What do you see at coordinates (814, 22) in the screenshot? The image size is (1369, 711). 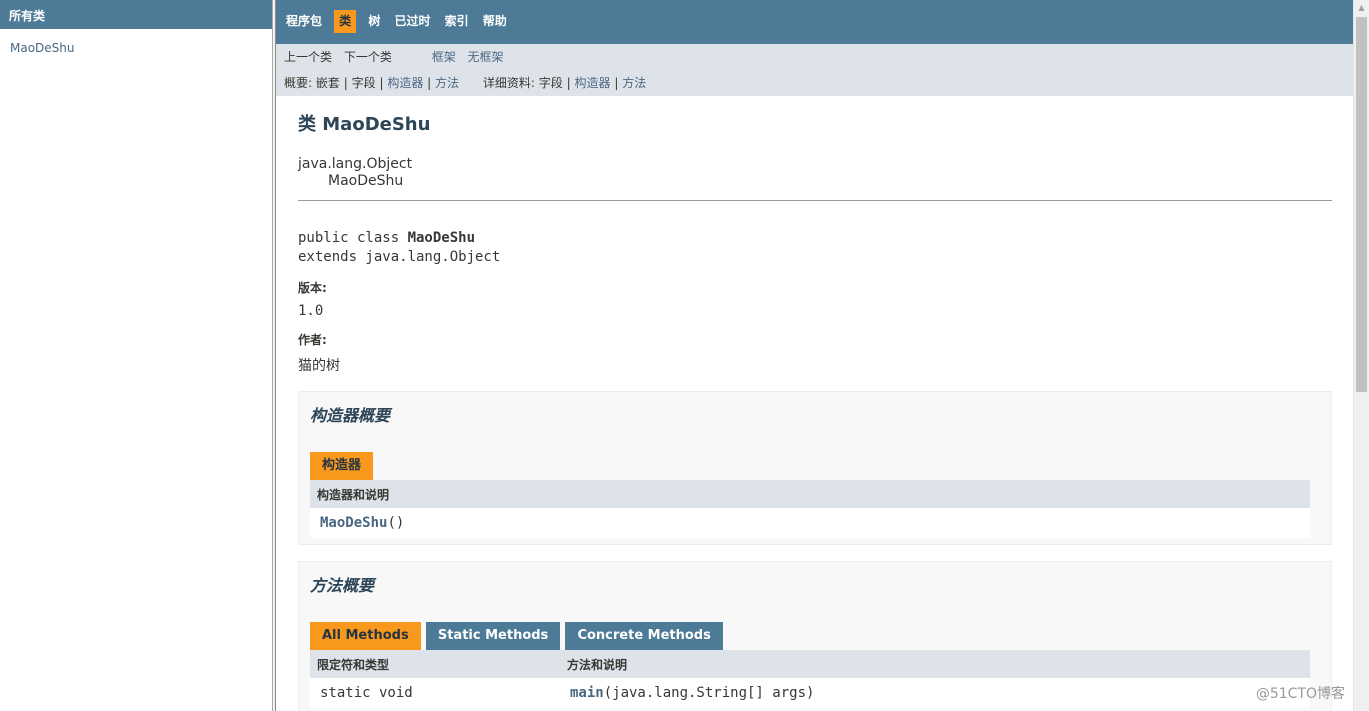 I see `top-nav-bar: 程序包 类 树 已过时 索引 帮助` at bounding box center [814, 22].